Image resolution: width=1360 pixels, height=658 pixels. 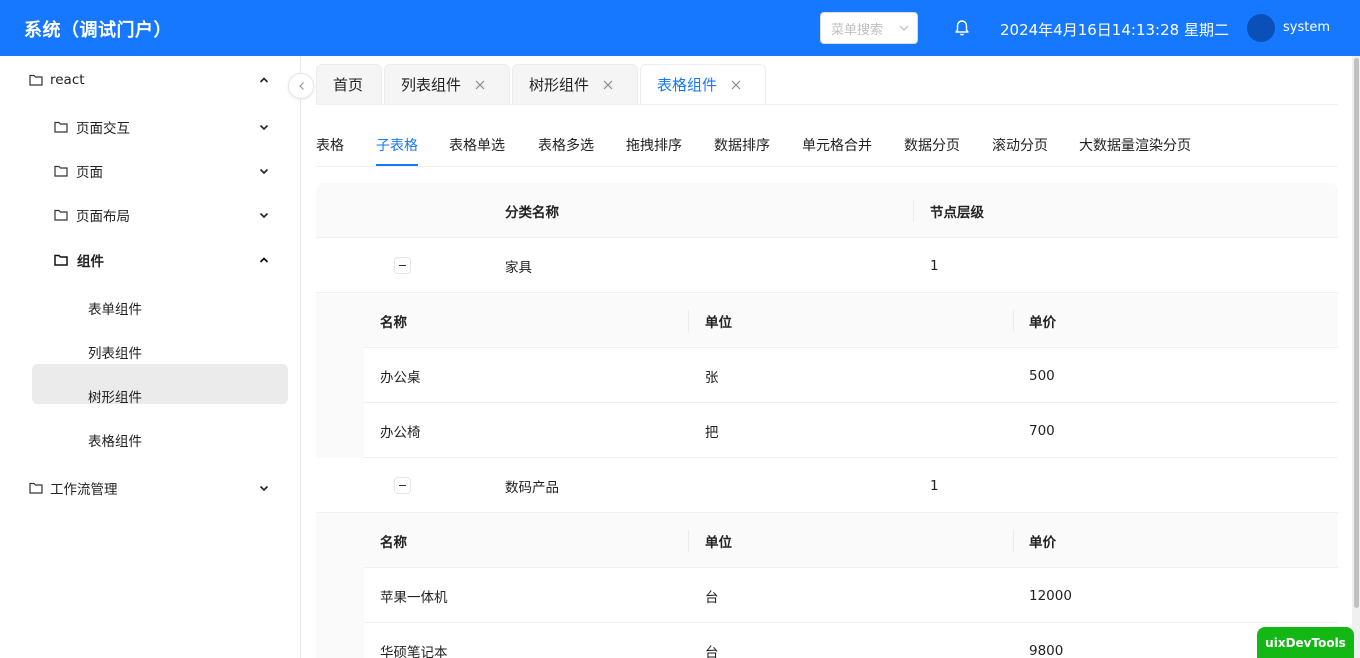 I want to click on cell-name: 办公椅, so click(x=400, y=432).